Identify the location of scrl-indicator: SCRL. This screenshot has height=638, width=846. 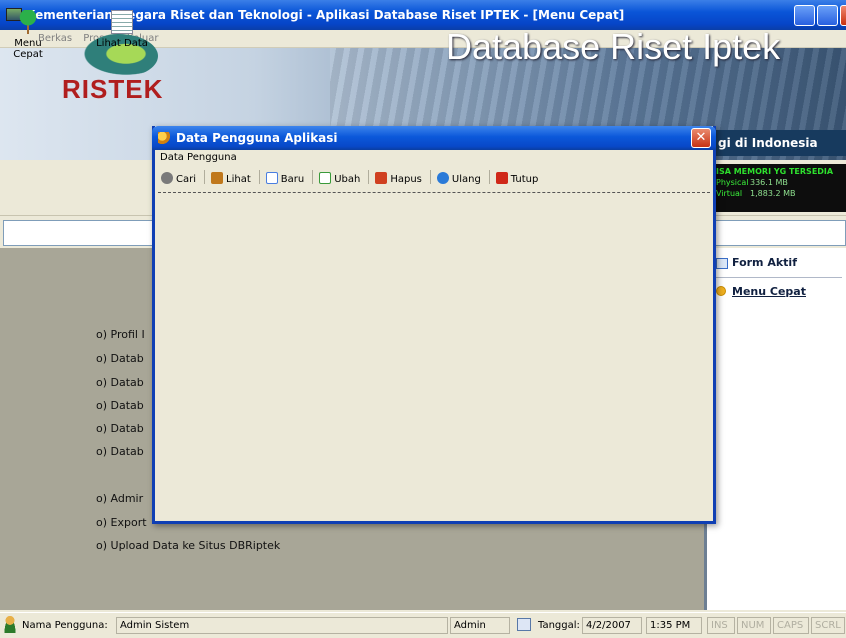
(828, 625).